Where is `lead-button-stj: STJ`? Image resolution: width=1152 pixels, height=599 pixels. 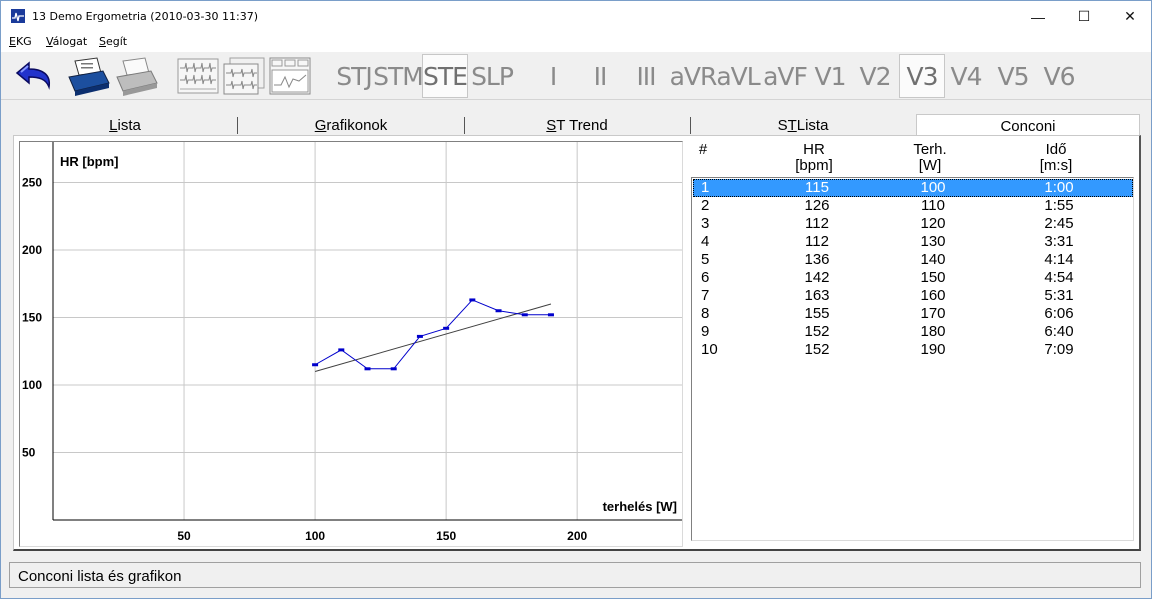 lead-button-stj: STJ is located at coordinates (354, 76).